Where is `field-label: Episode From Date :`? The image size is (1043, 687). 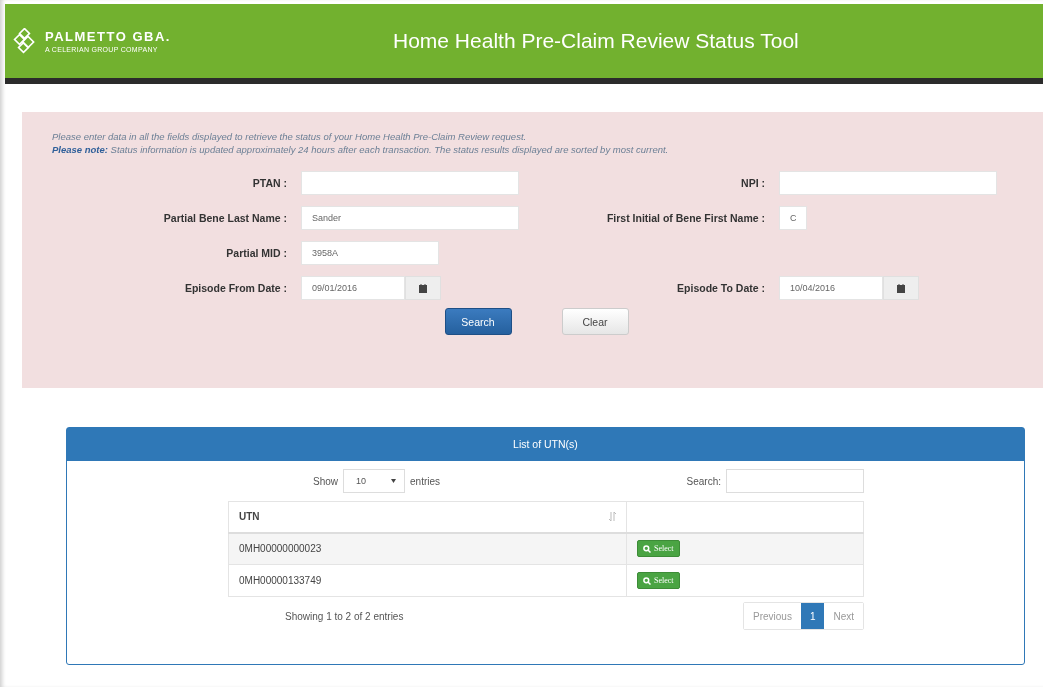 field-label: Episode From Date : is located at coordinates (235, 288).